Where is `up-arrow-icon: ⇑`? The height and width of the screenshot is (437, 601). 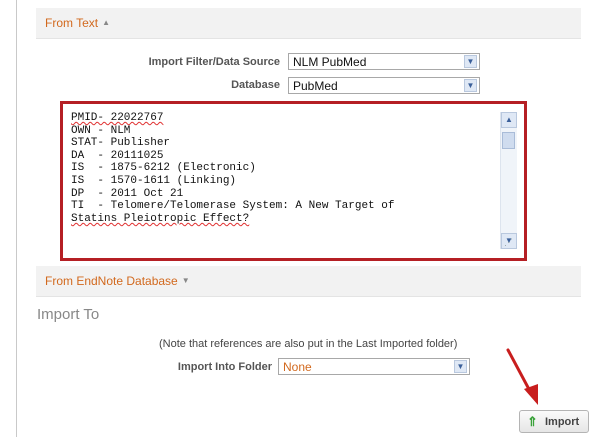 up-arrow-icon: ⇑ is located at coordinates (532, 421).